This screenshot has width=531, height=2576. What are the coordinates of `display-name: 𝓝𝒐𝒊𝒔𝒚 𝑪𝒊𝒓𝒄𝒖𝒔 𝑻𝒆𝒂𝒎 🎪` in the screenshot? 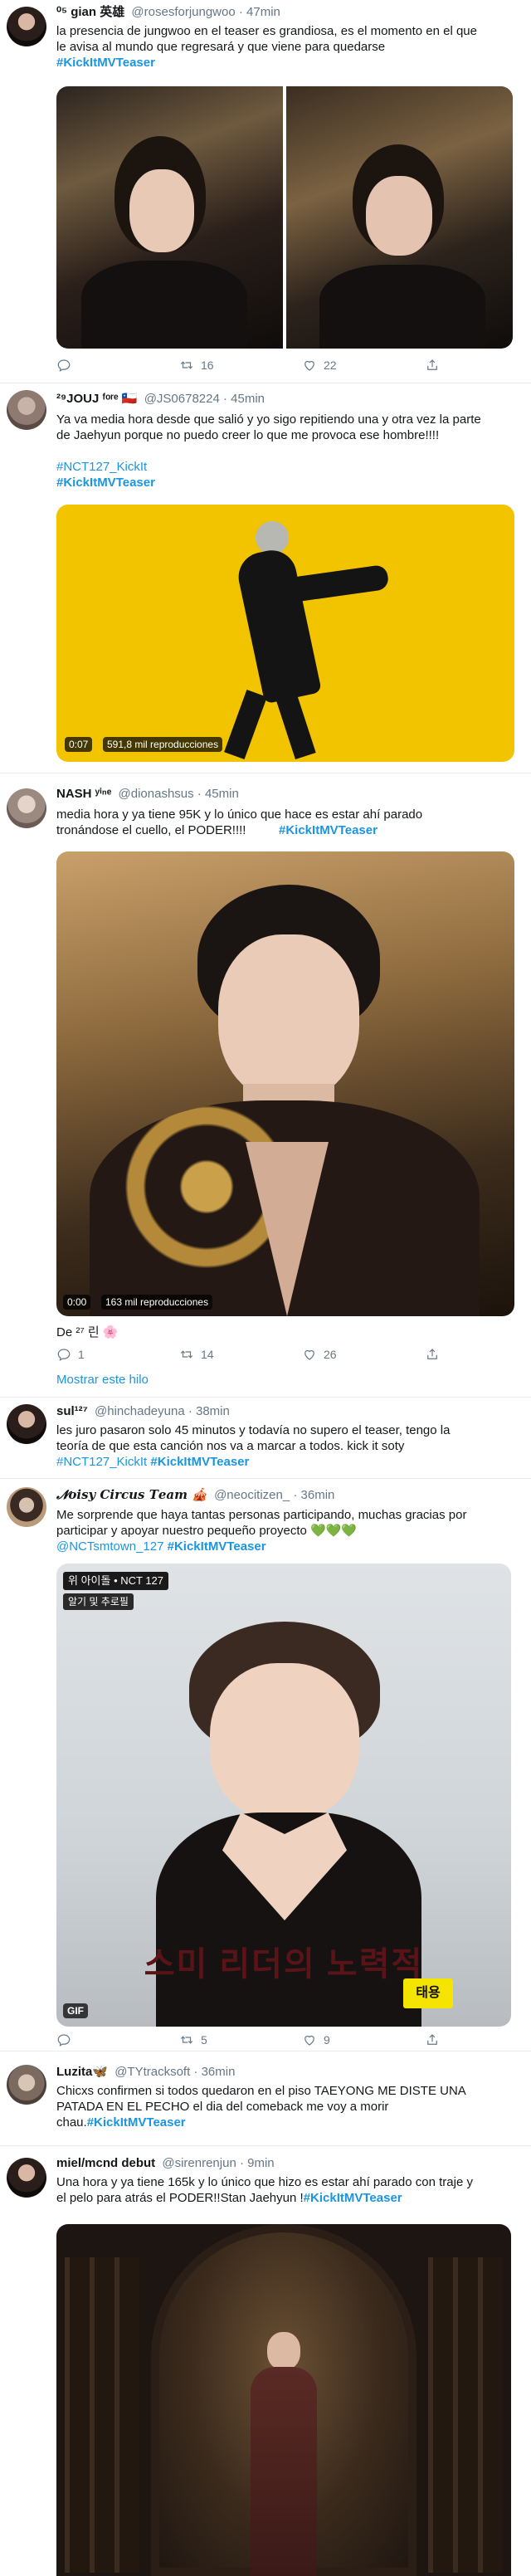 It's located at (131, 1494).